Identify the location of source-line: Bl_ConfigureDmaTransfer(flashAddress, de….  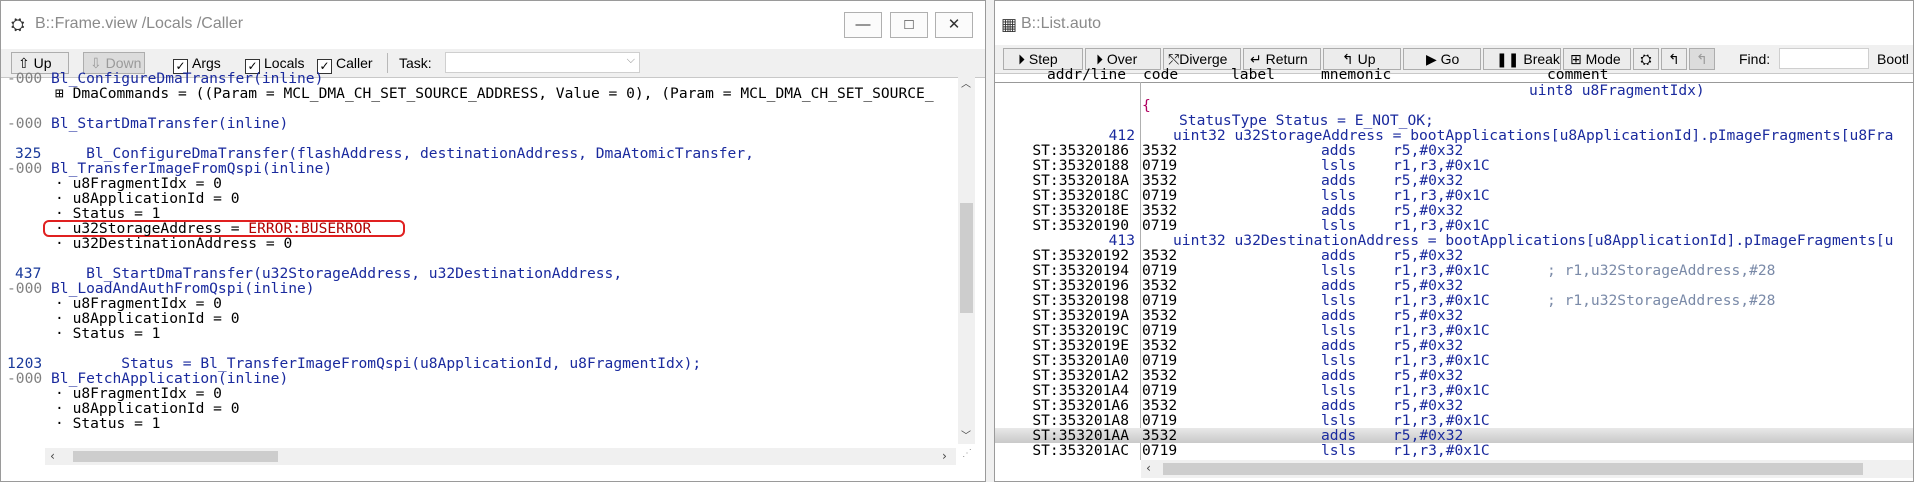
(402, 153).